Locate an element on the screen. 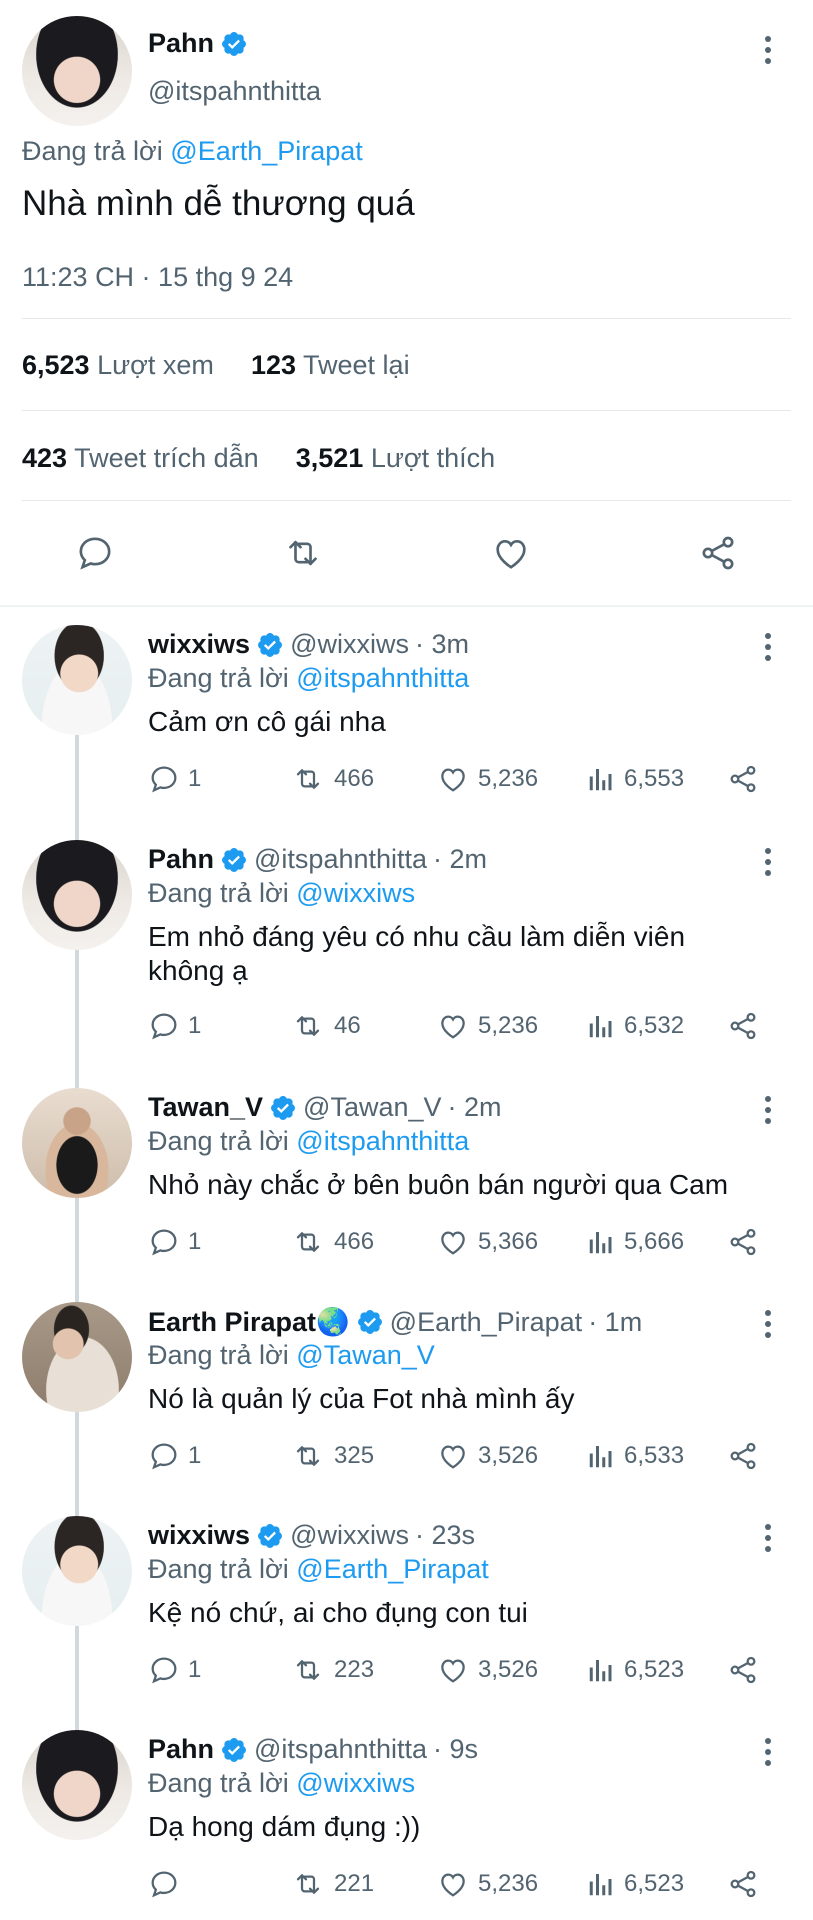 The height and width of the screenshot is (1920, 813). retweet-count: 46 is located at coordinates (325, 1026).